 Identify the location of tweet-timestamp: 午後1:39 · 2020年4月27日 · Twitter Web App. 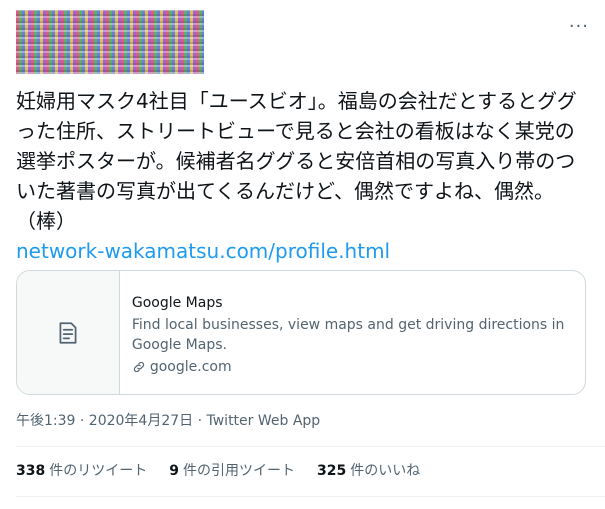
(168, 420).